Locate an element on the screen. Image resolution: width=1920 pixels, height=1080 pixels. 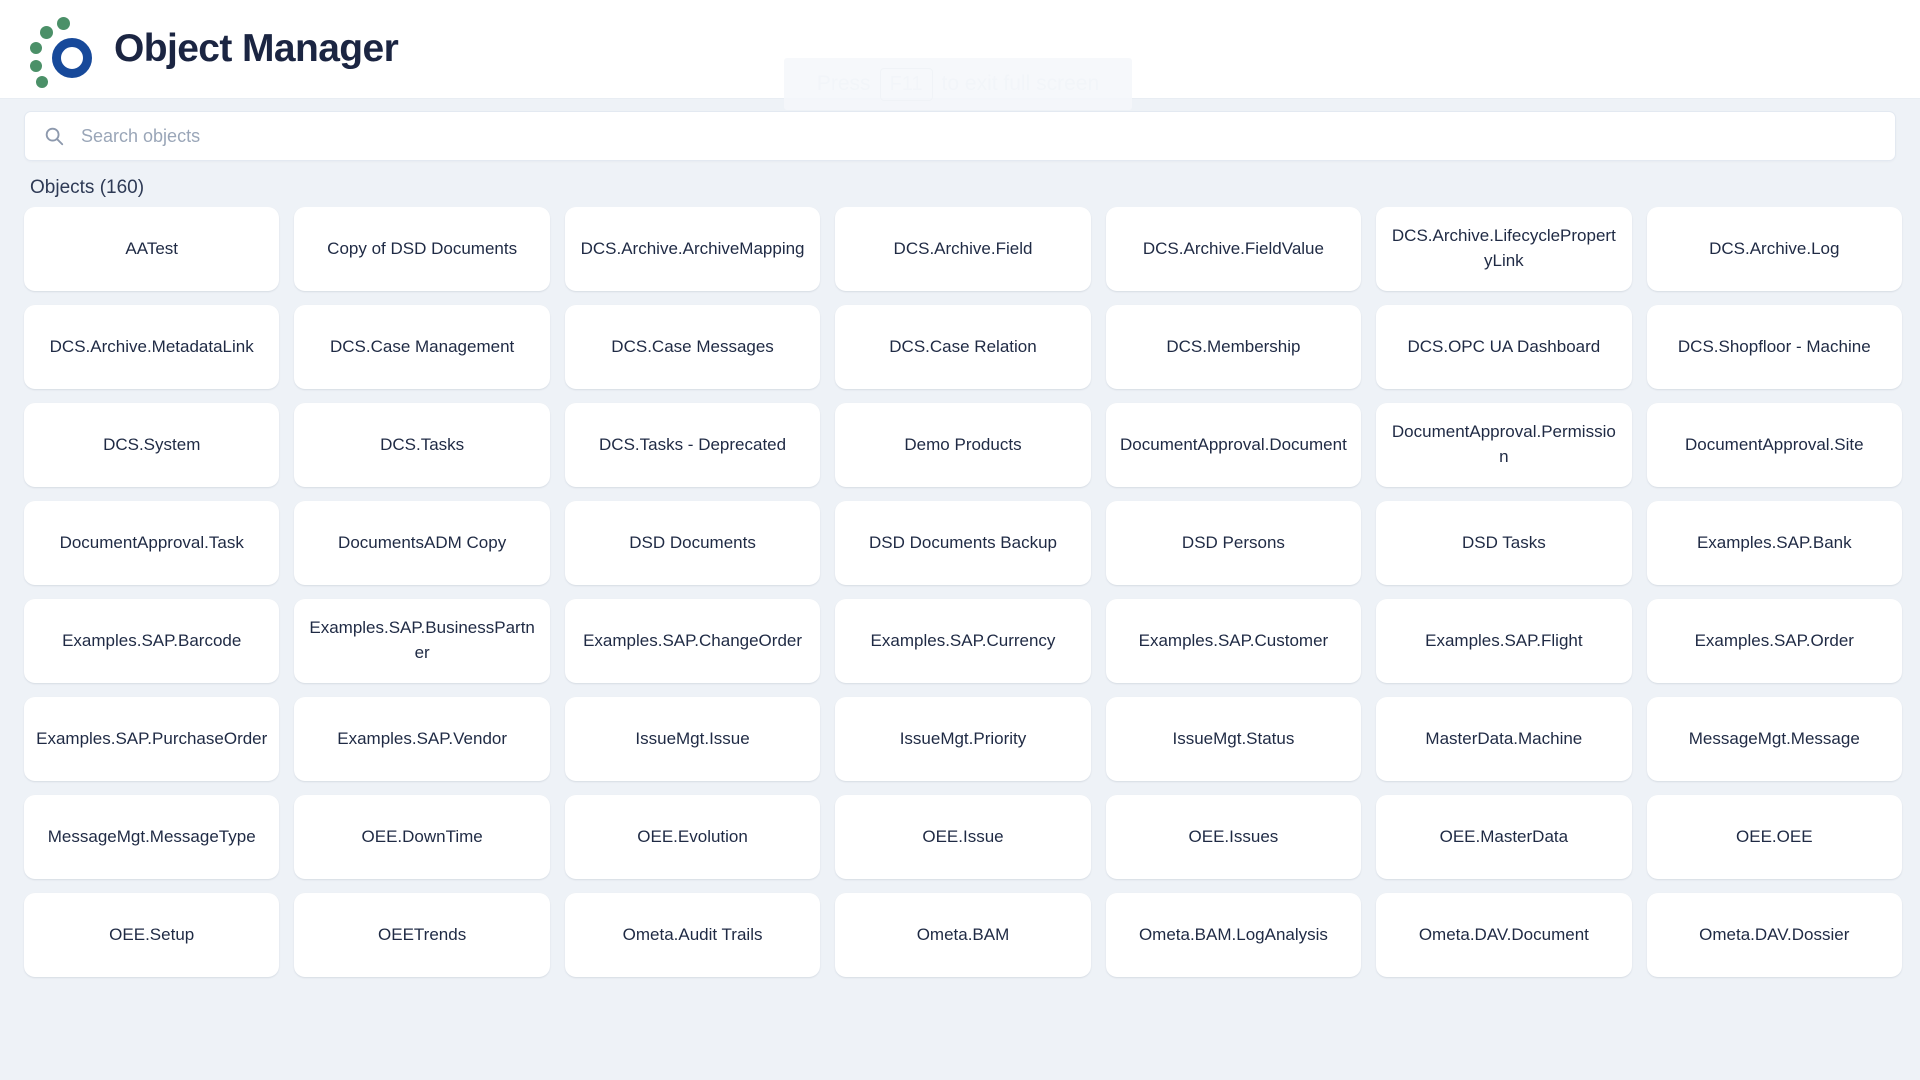
object-card: DocumentApproval.Document is located at coordinates (1233, 445).